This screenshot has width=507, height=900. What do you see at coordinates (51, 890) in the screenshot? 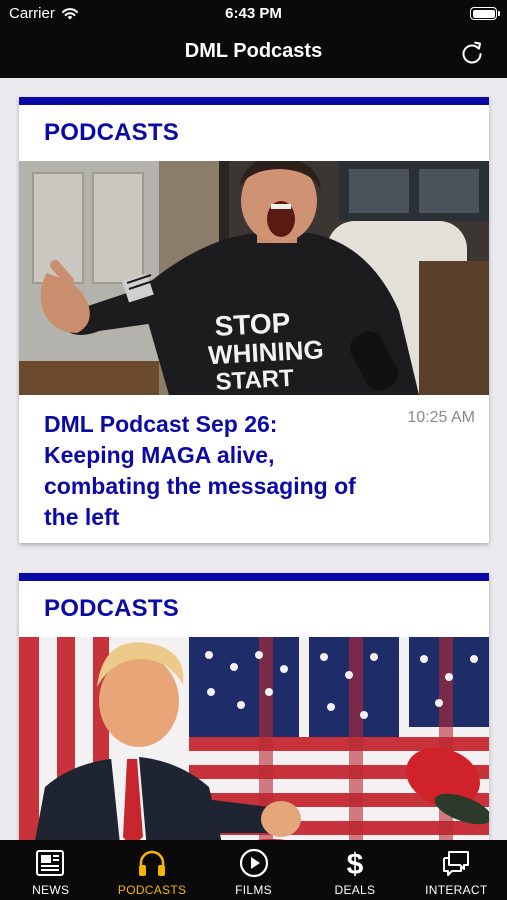
I see `tab-label: NEWS` at bounding box center [51, 890].